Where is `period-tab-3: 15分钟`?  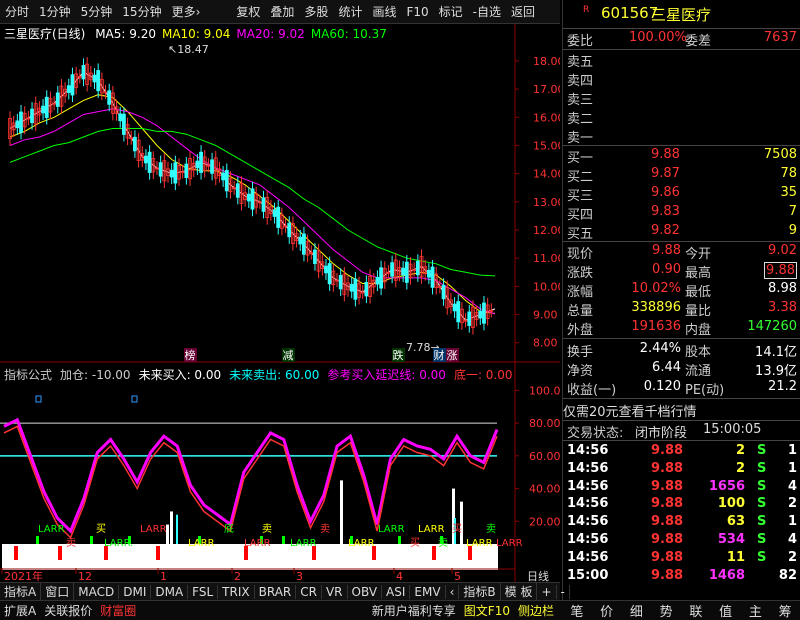 period-tab-3: 15分钟 is located at coordinates (141, 11).